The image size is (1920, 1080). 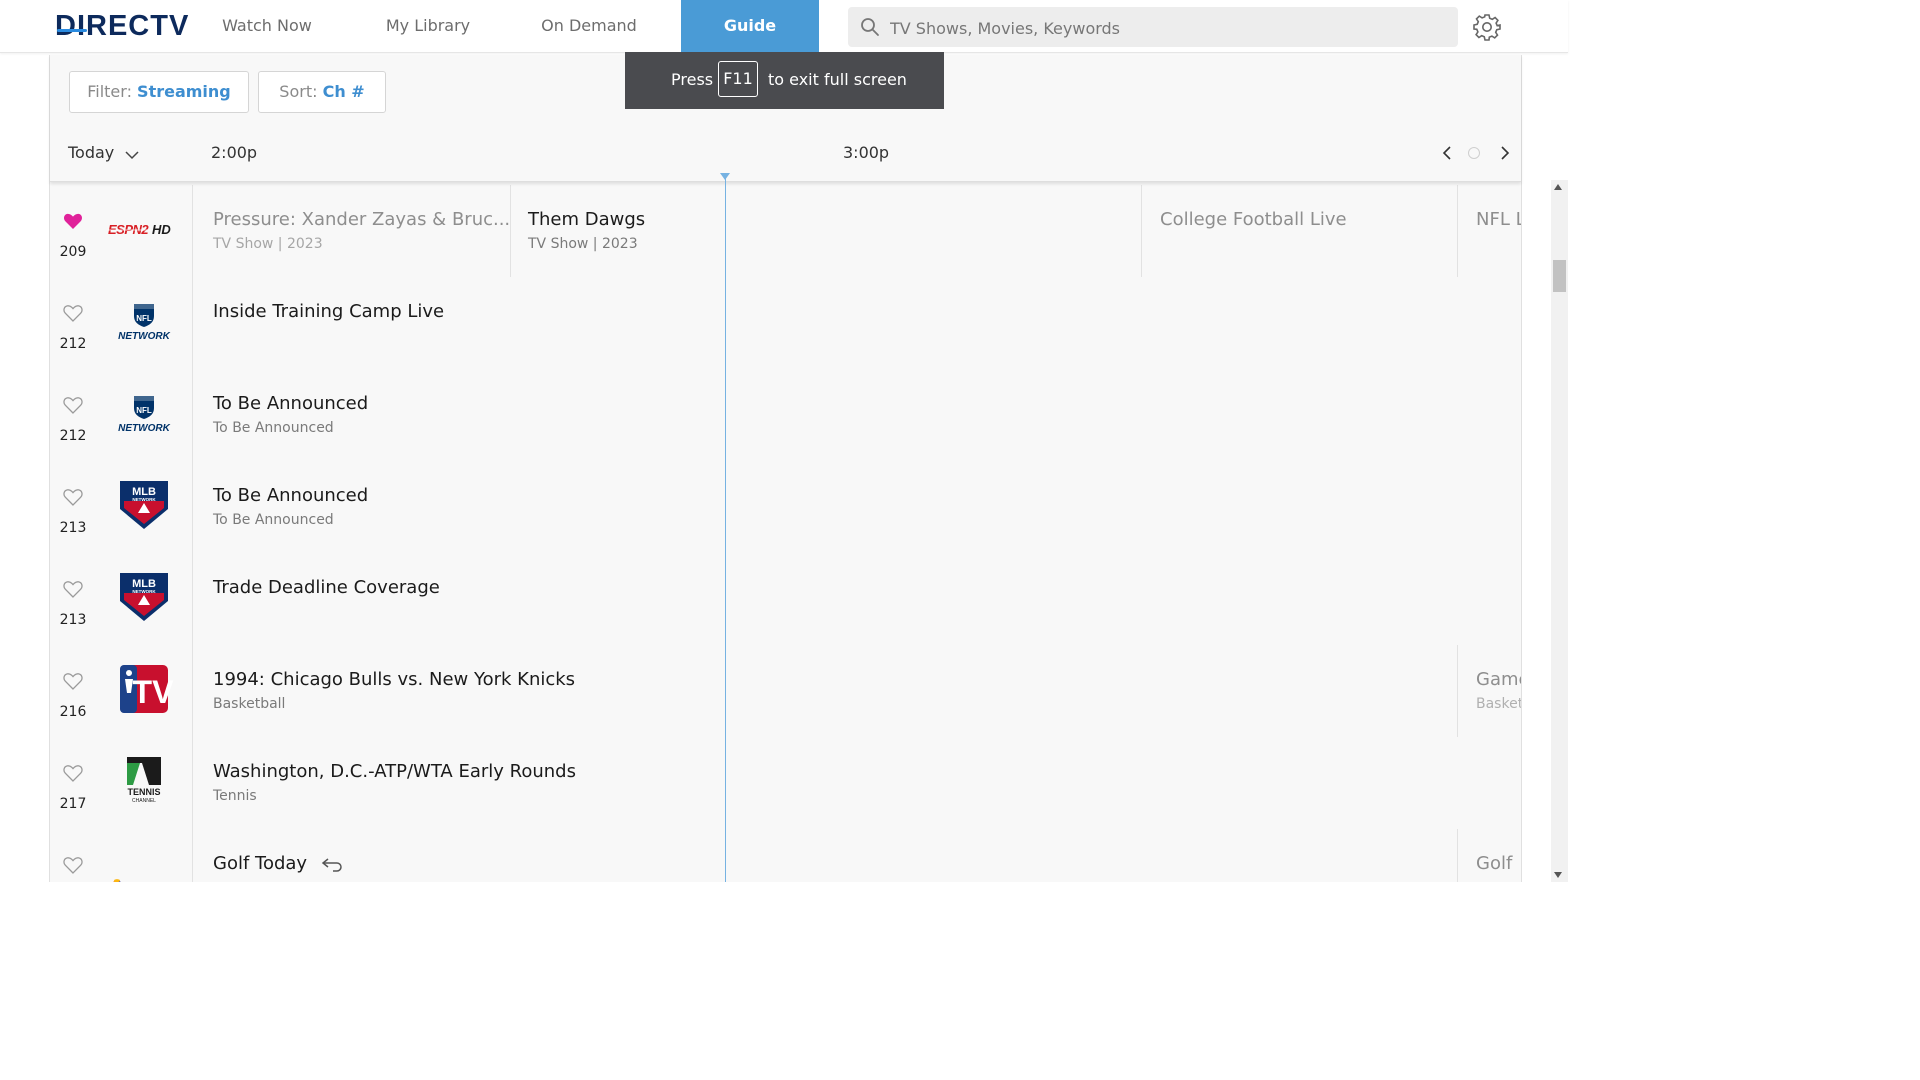 I want to click on program-cell: Them Dawgs TV Show | 2023, so click(x=618, y=231).